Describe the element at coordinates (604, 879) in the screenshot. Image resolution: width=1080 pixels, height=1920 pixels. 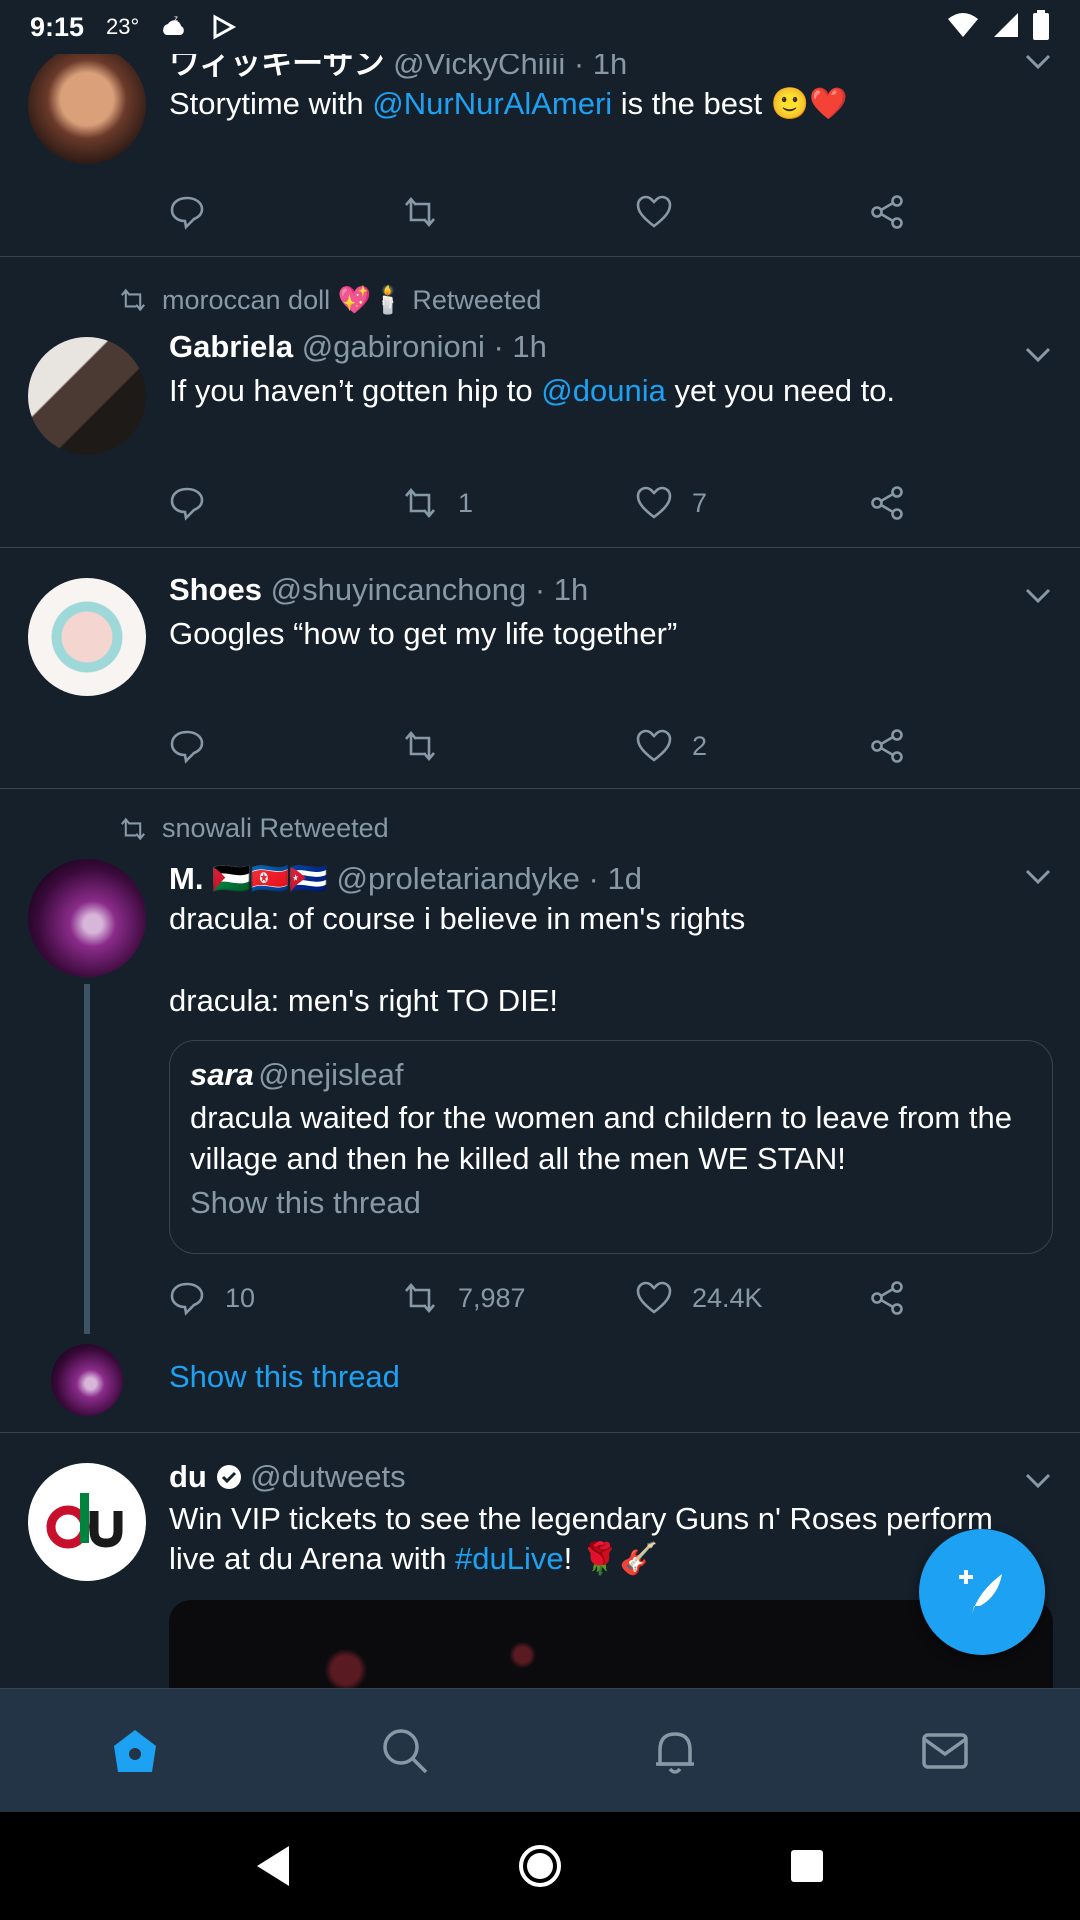
I see `tweet-header: M. 🇵🇸🇰🇵🇨🇺 @proletariandyke · 1d` at that location.